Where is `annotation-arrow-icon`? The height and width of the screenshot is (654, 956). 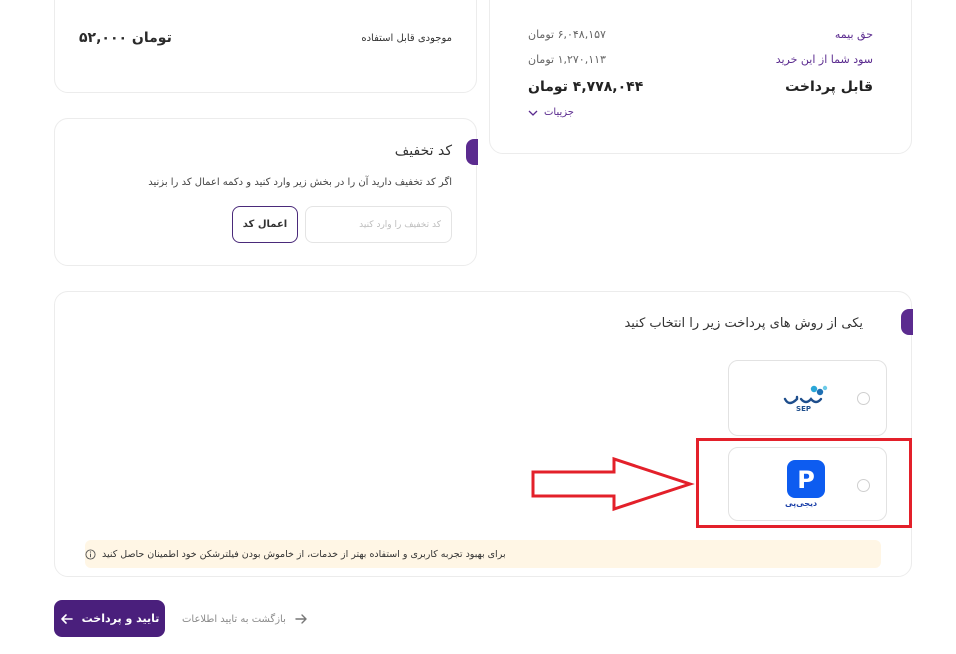
annotation-arrow-icon is located at coordinates (613, 484).